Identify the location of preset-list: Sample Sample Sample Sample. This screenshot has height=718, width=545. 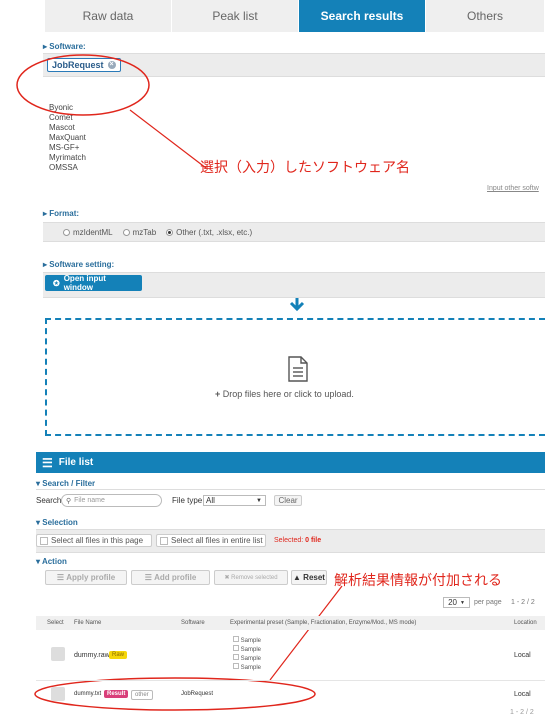
(247, 654).